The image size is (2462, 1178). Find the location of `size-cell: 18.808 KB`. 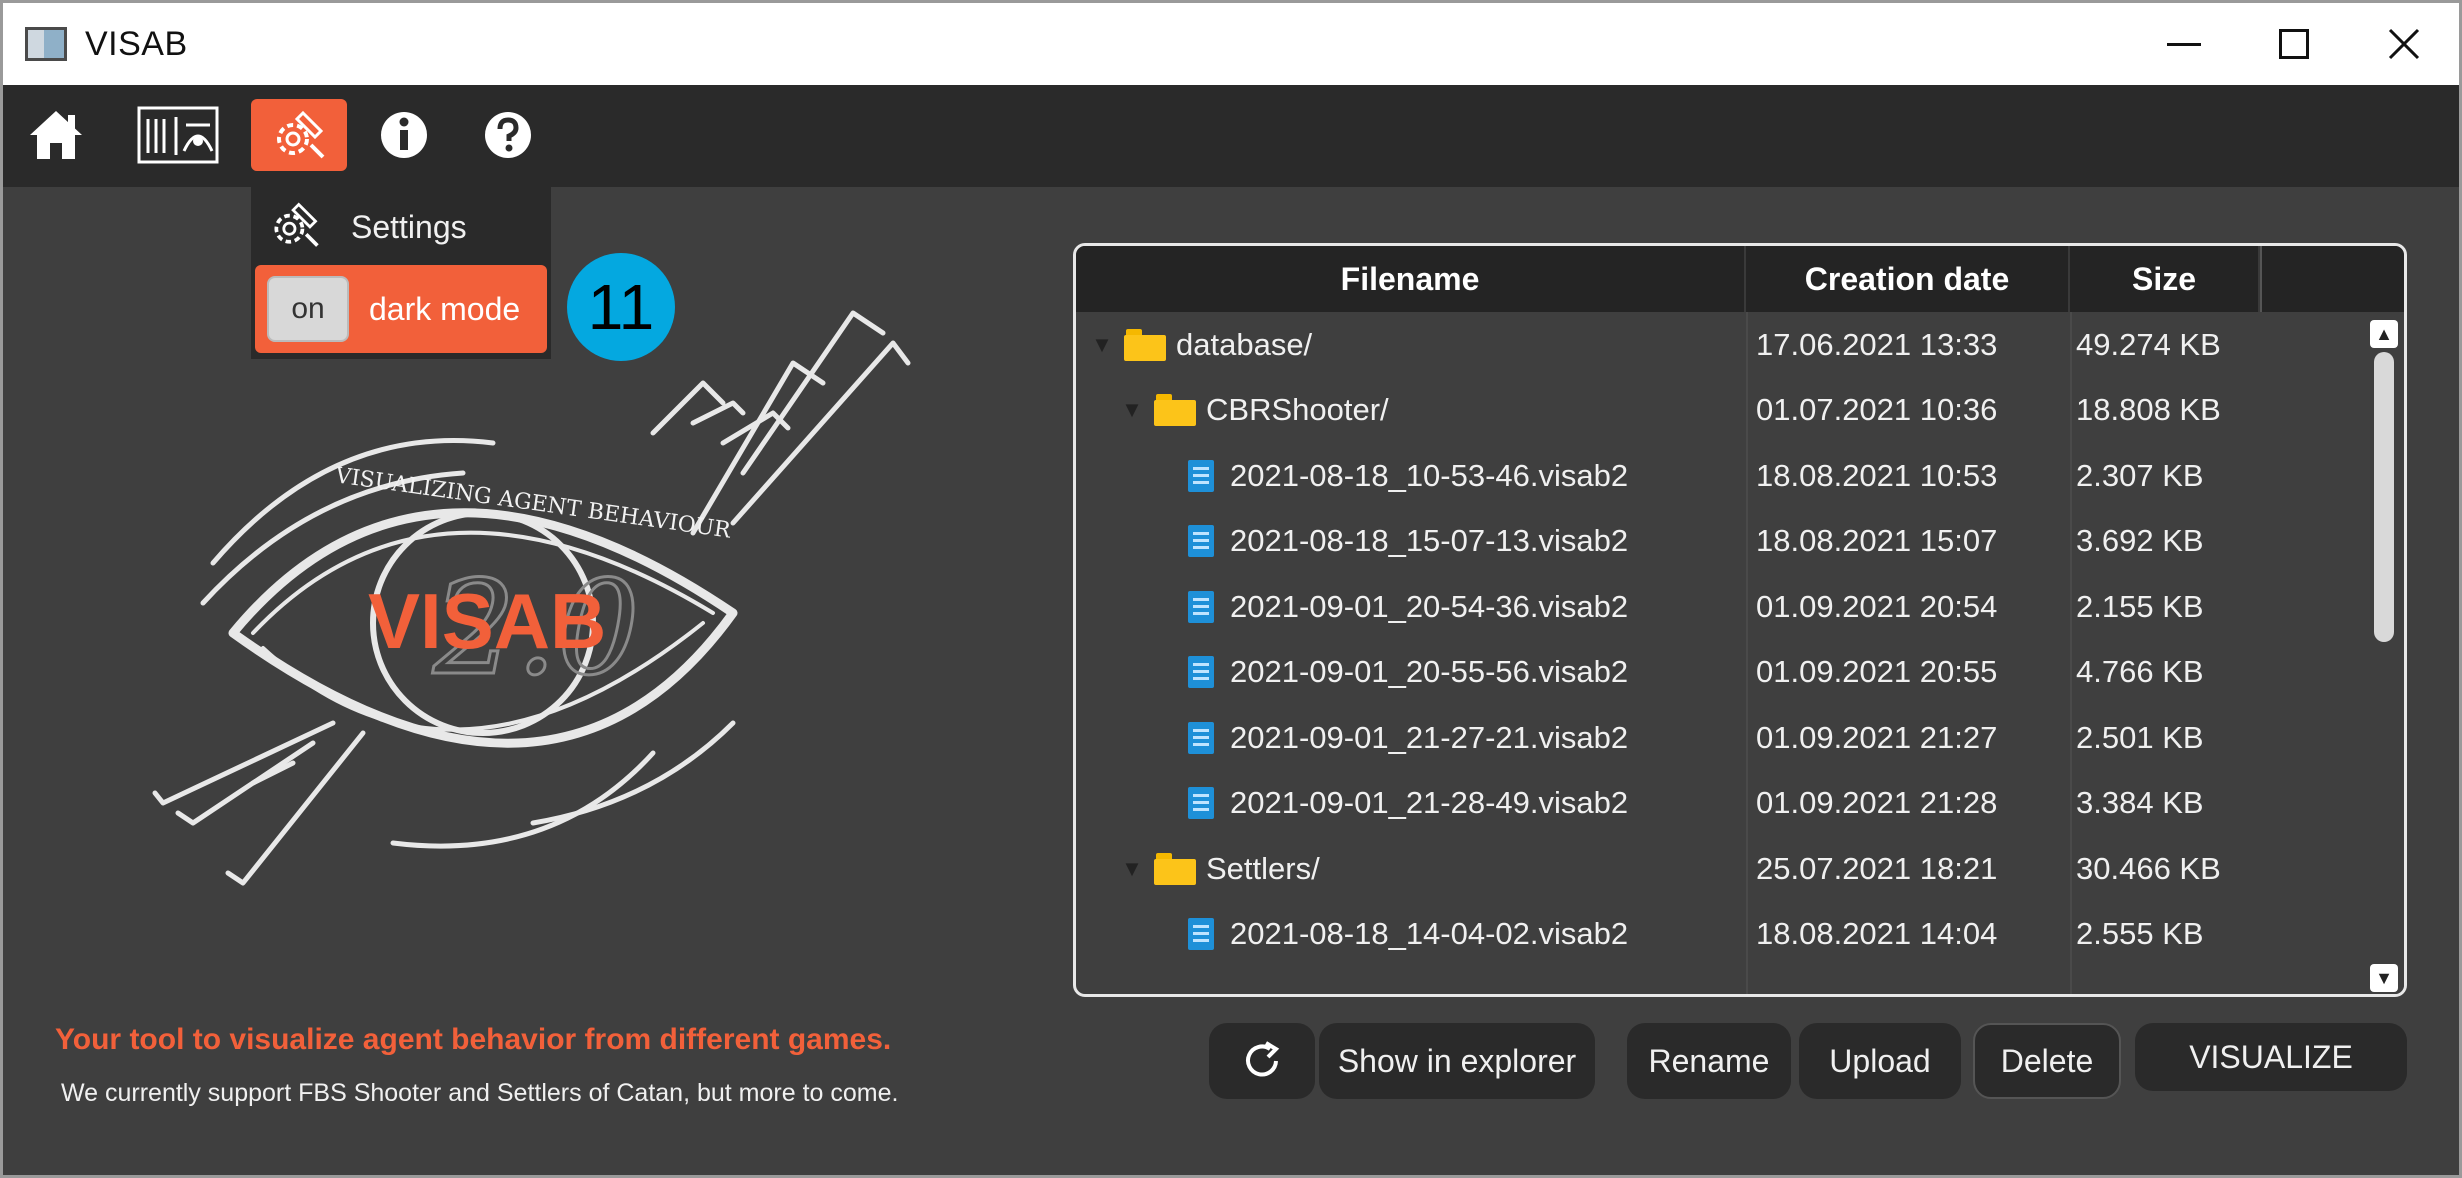

size-cell: 18.808 KB is located at coordinates (2148, 410).